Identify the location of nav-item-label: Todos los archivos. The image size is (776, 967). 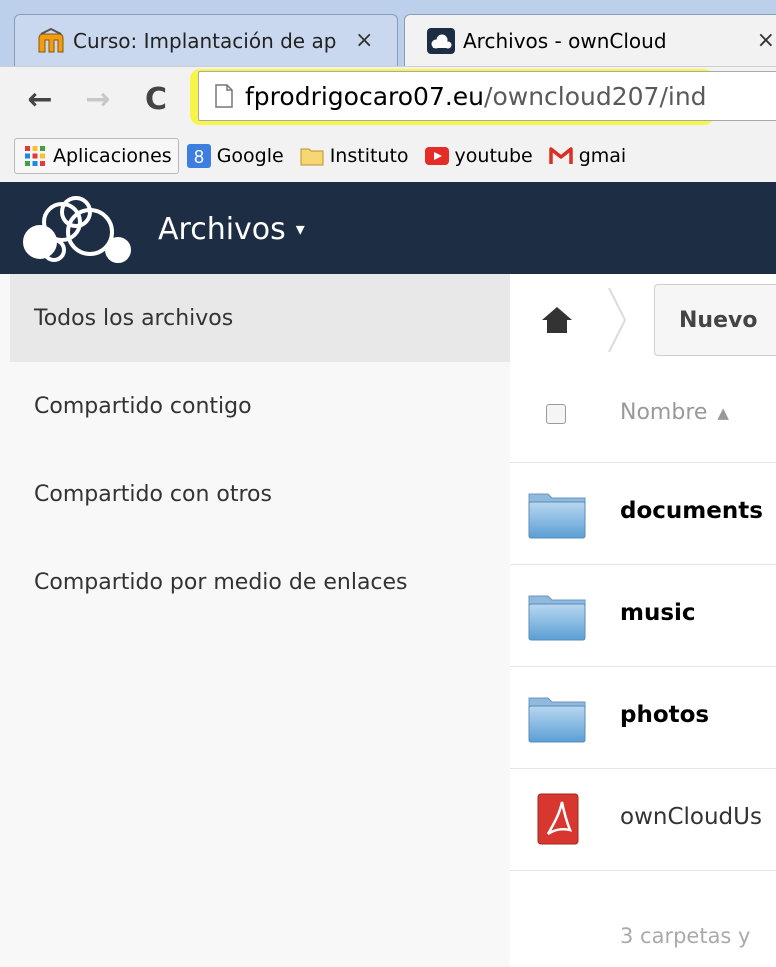
(134, 318).